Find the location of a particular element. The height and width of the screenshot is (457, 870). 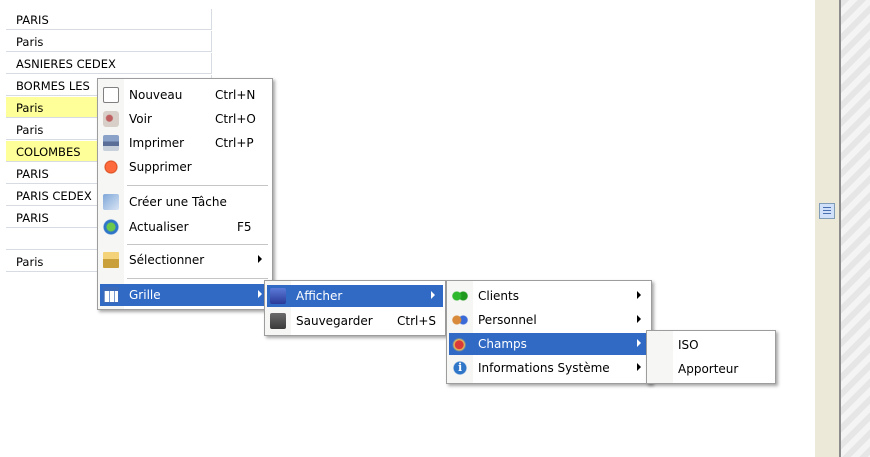

info-icon is located at coordinates (460, 368).